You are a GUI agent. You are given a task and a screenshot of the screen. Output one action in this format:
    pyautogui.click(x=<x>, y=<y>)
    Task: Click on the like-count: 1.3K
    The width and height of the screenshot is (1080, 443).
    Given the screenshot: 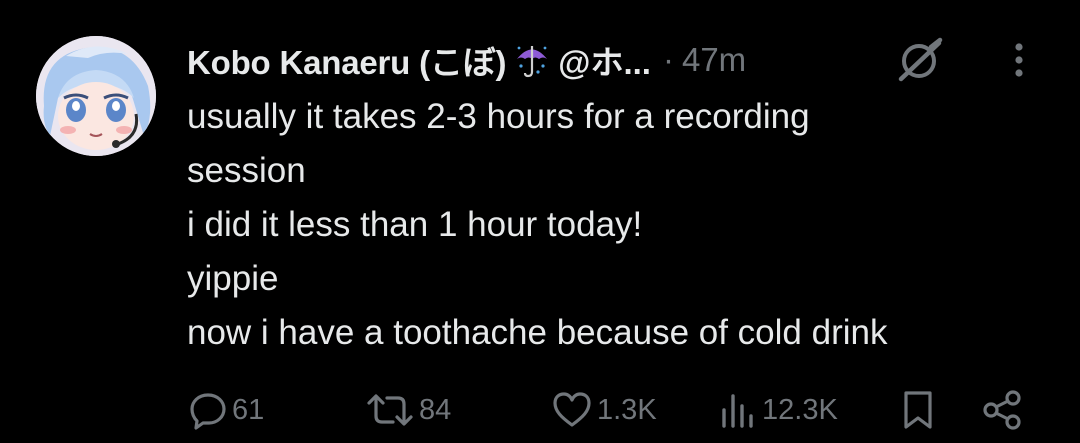 What is the action you would take?
    pyautogui.click(x=627, y=409)
    